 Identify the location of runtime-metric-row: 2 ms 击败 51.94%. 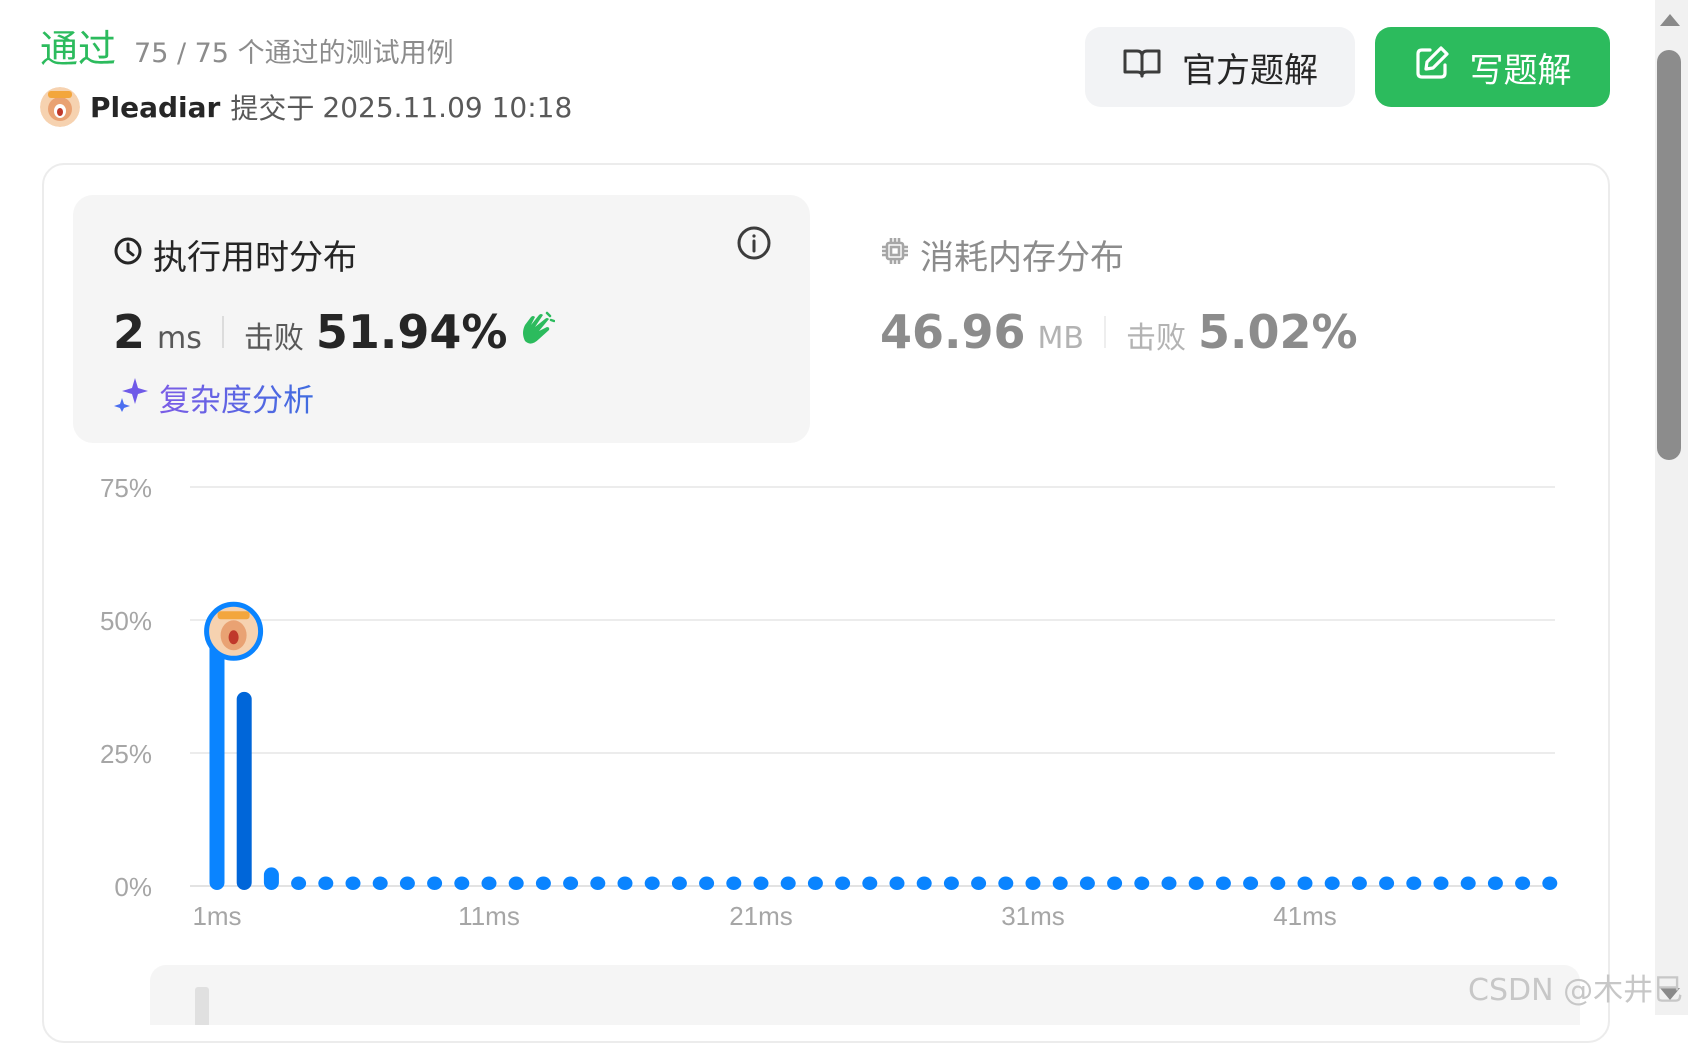
(334, 332).